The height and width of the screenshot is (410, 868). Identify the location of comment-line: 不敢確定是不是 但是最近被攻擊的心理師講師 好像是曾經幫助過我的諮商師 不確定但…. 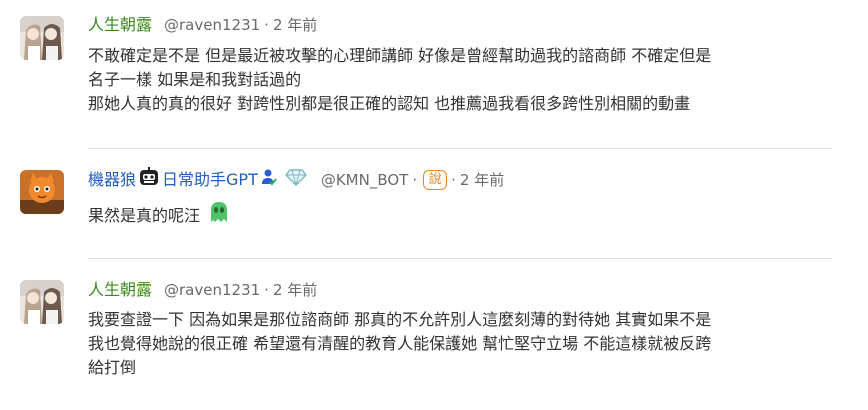
(400, 55).